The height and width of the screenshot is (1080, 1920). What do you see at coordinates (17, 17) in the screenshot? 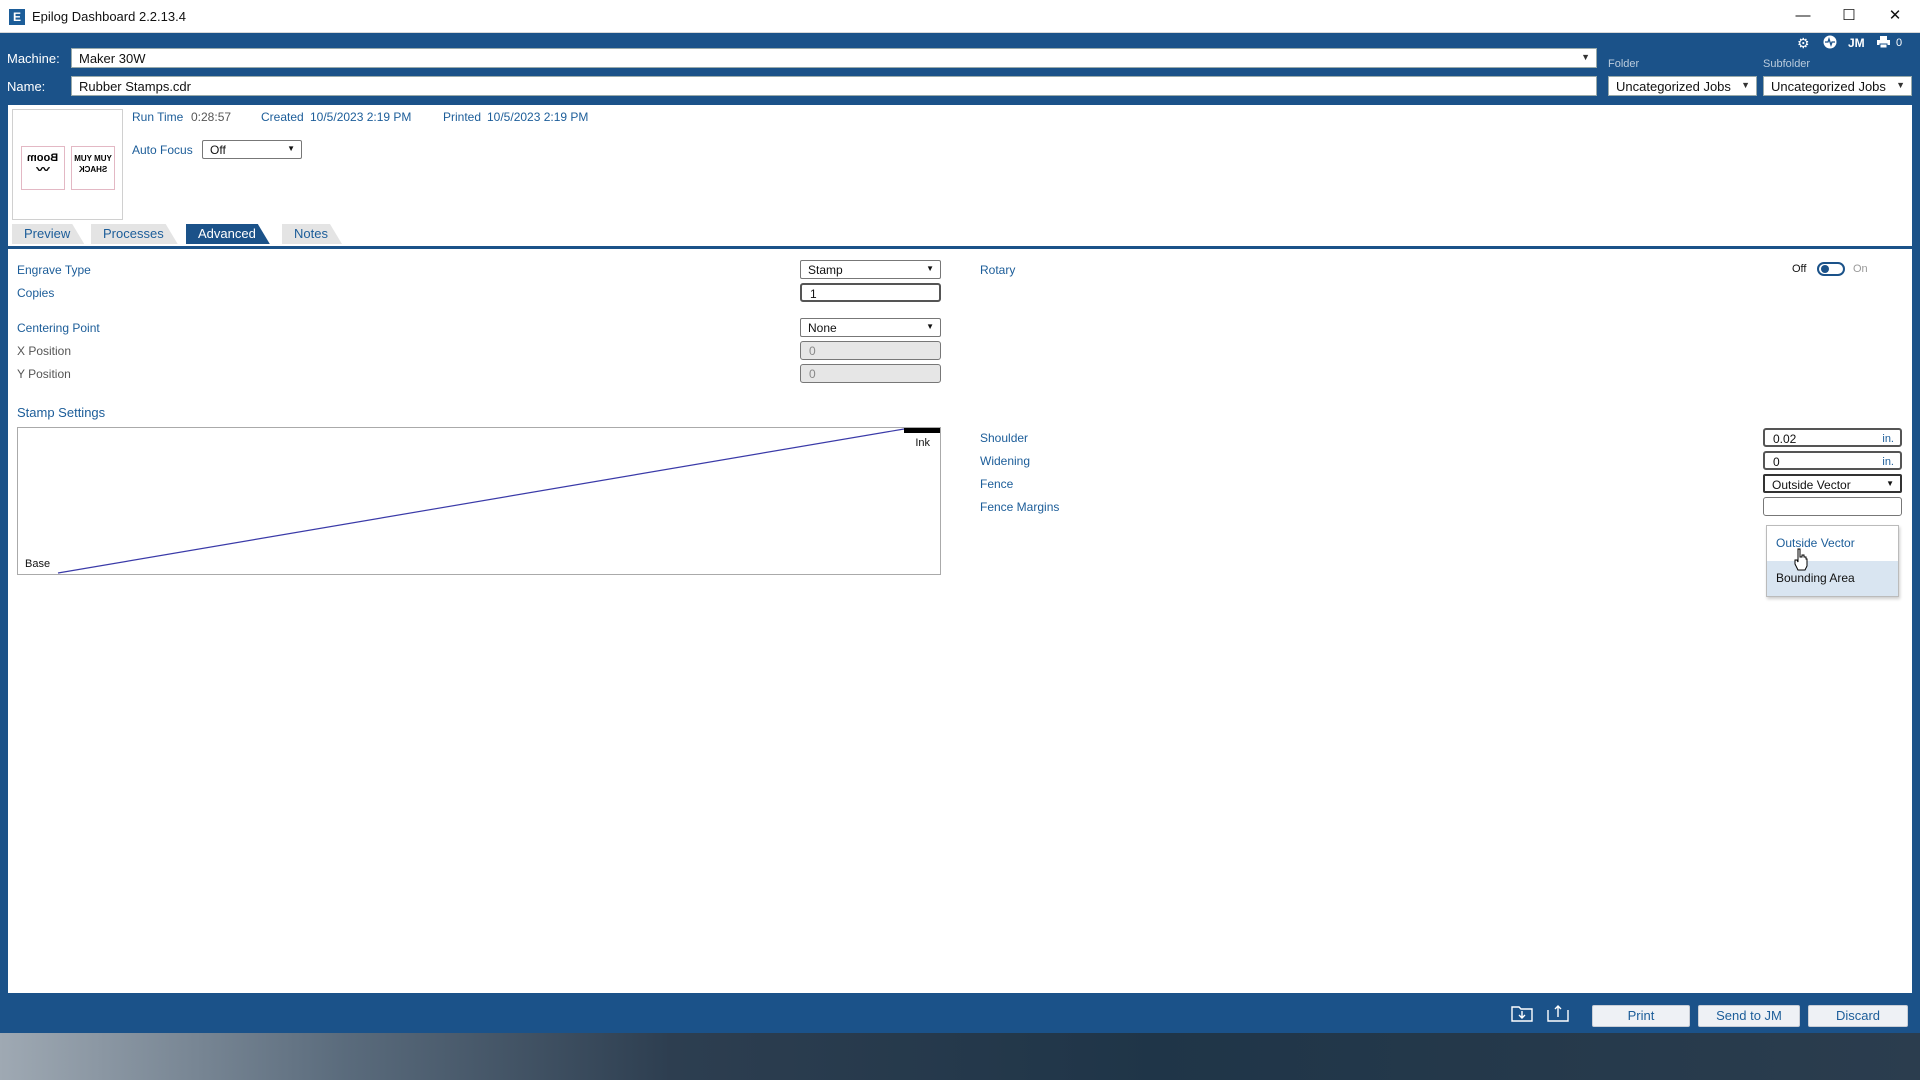
I see `epilog-app-icon: E` at bounding box center [17, 17].